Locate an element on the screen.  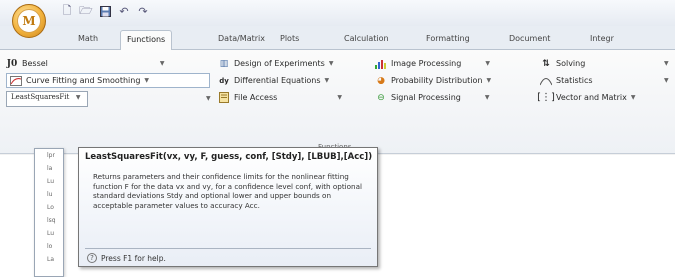
list-item: lpr is located at coordinates (49, 155).